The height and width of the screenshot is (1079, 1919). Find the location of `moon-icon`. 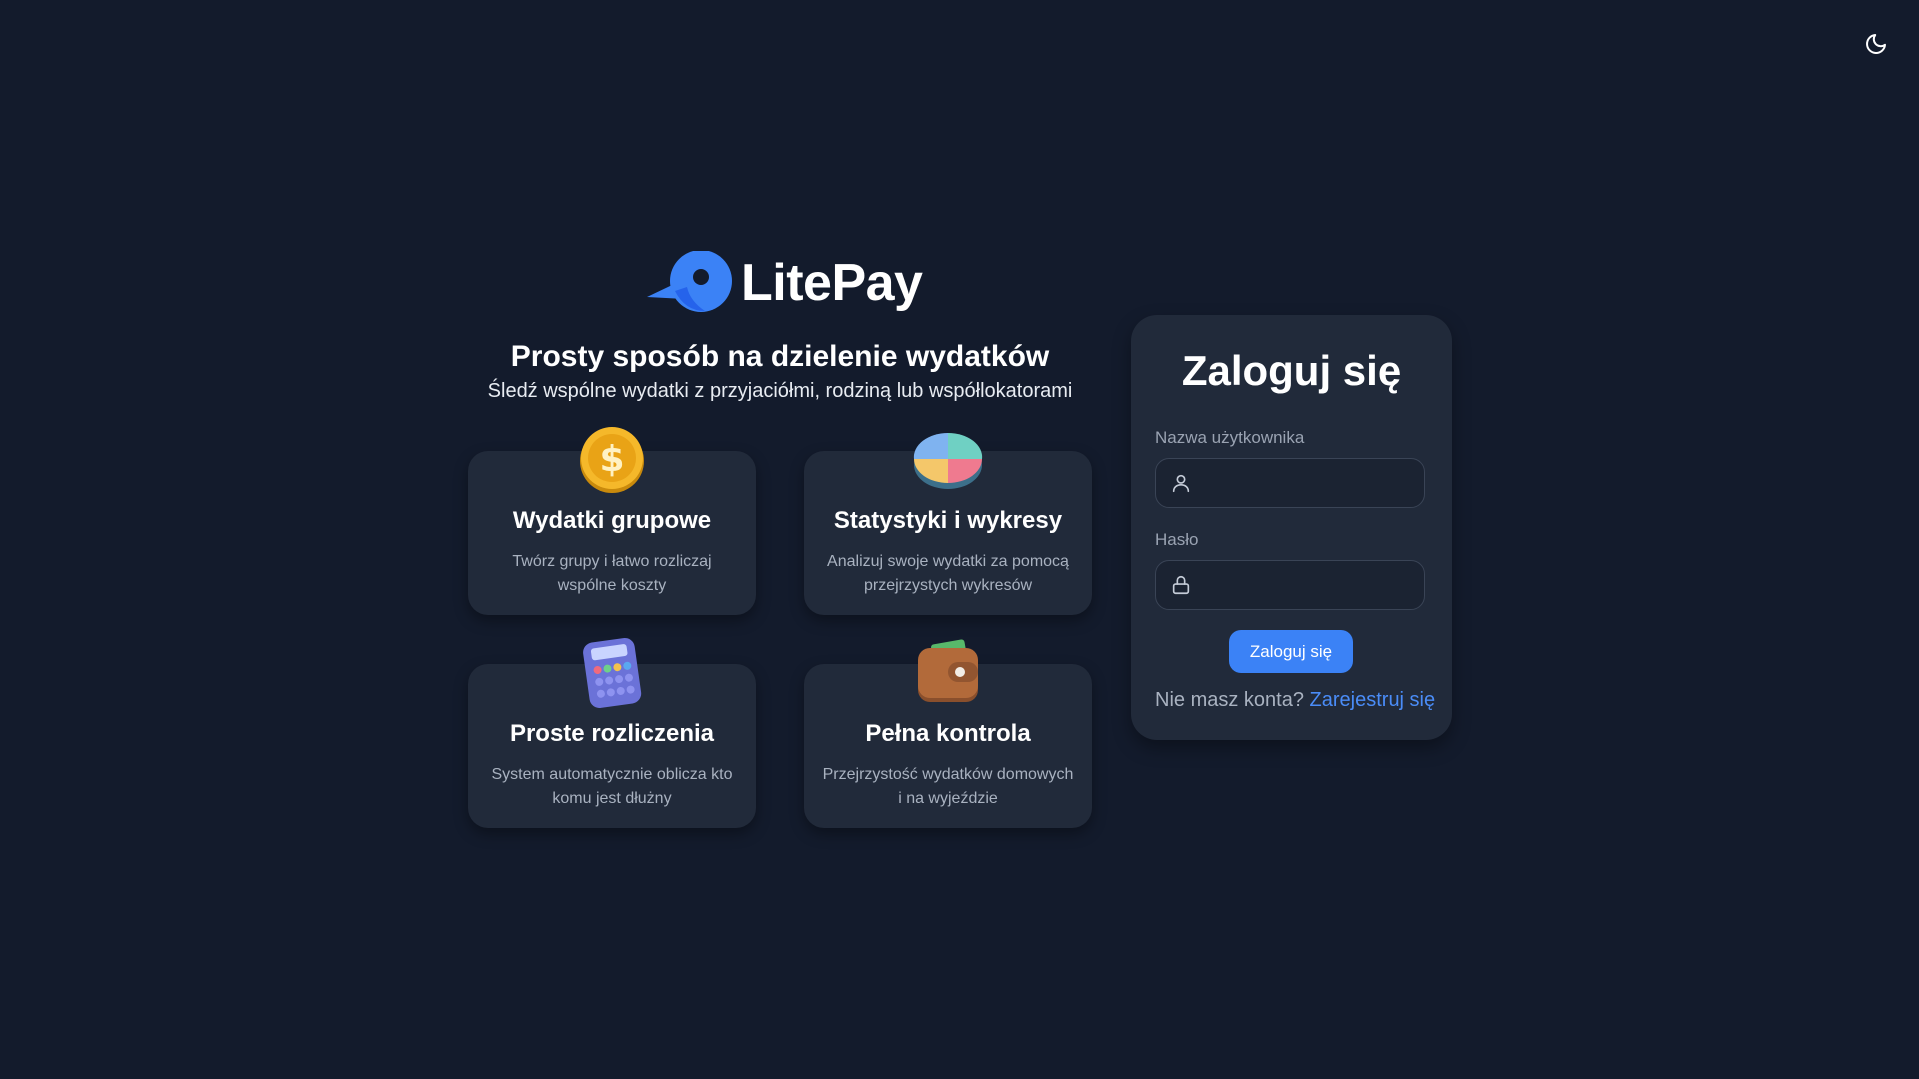

moon-icon is located at coordinates (1876, 44).